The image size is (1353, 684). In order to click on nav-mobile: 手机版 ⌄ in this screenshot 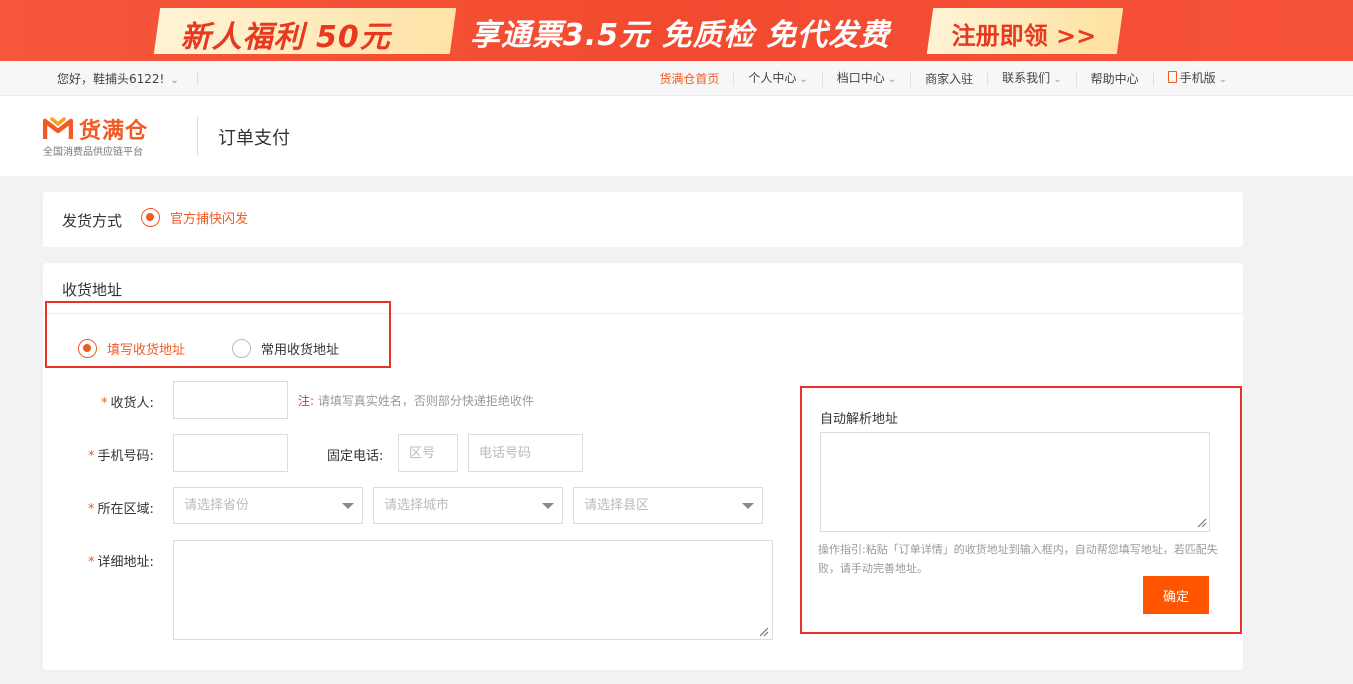, I will do `click(1197, 78)`.